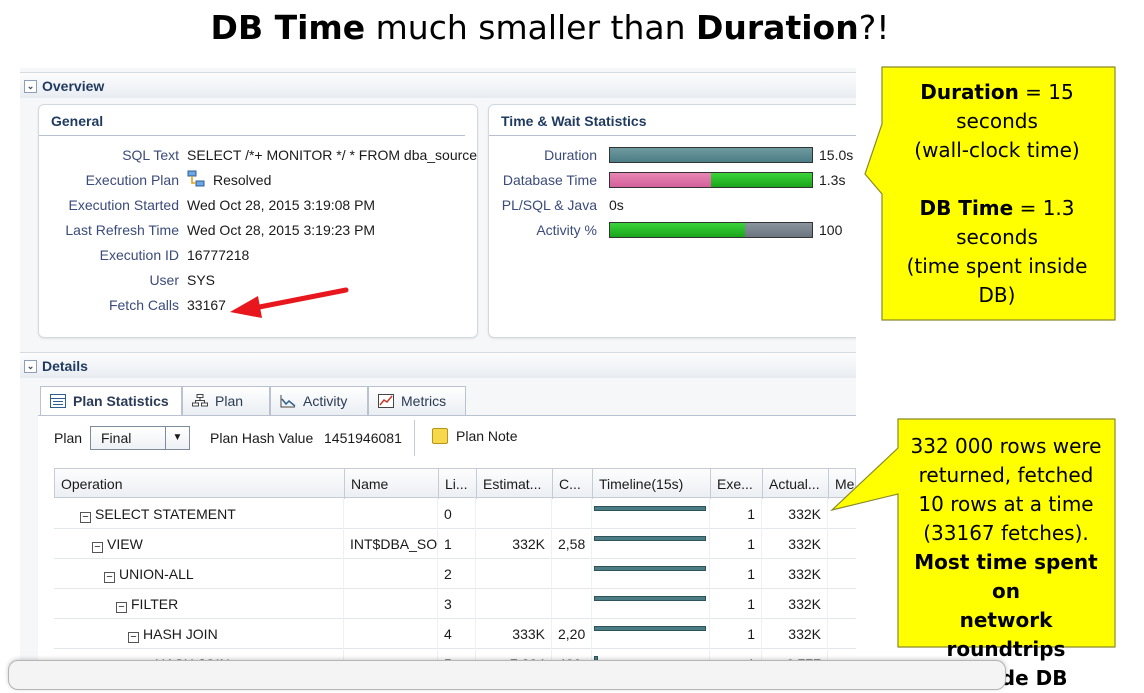  I want to click on time-wait-row: Duration 15.0s, so click(672, 155).